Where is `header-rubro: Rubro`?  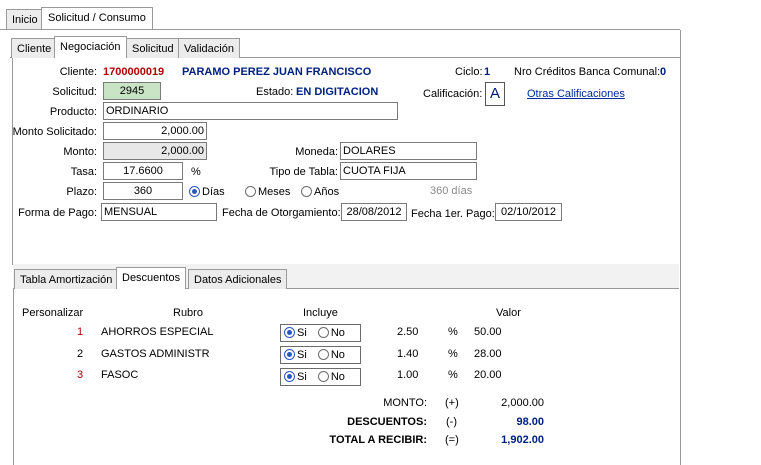
header-rubro: Rubro is located at coordinates (188, 313).